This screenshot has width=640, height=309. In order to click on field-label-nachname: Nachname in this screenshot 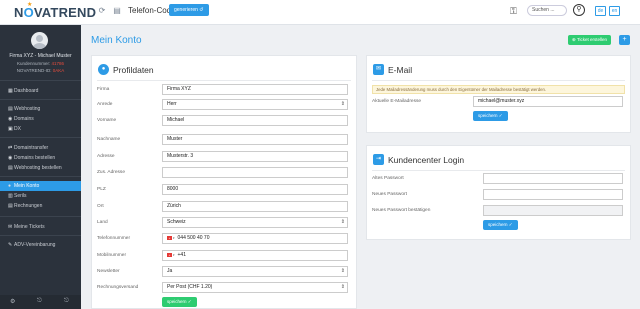, I will do `click(109, 139)`.